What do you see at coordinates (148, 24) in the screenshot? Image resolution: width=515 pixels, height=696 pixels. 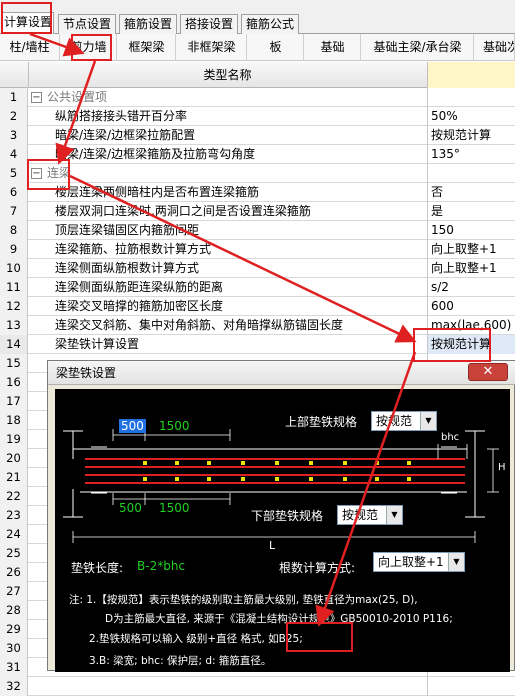 I see `tab-stirrup-settings: 箍筋设置` at bounding box center [148, 24].